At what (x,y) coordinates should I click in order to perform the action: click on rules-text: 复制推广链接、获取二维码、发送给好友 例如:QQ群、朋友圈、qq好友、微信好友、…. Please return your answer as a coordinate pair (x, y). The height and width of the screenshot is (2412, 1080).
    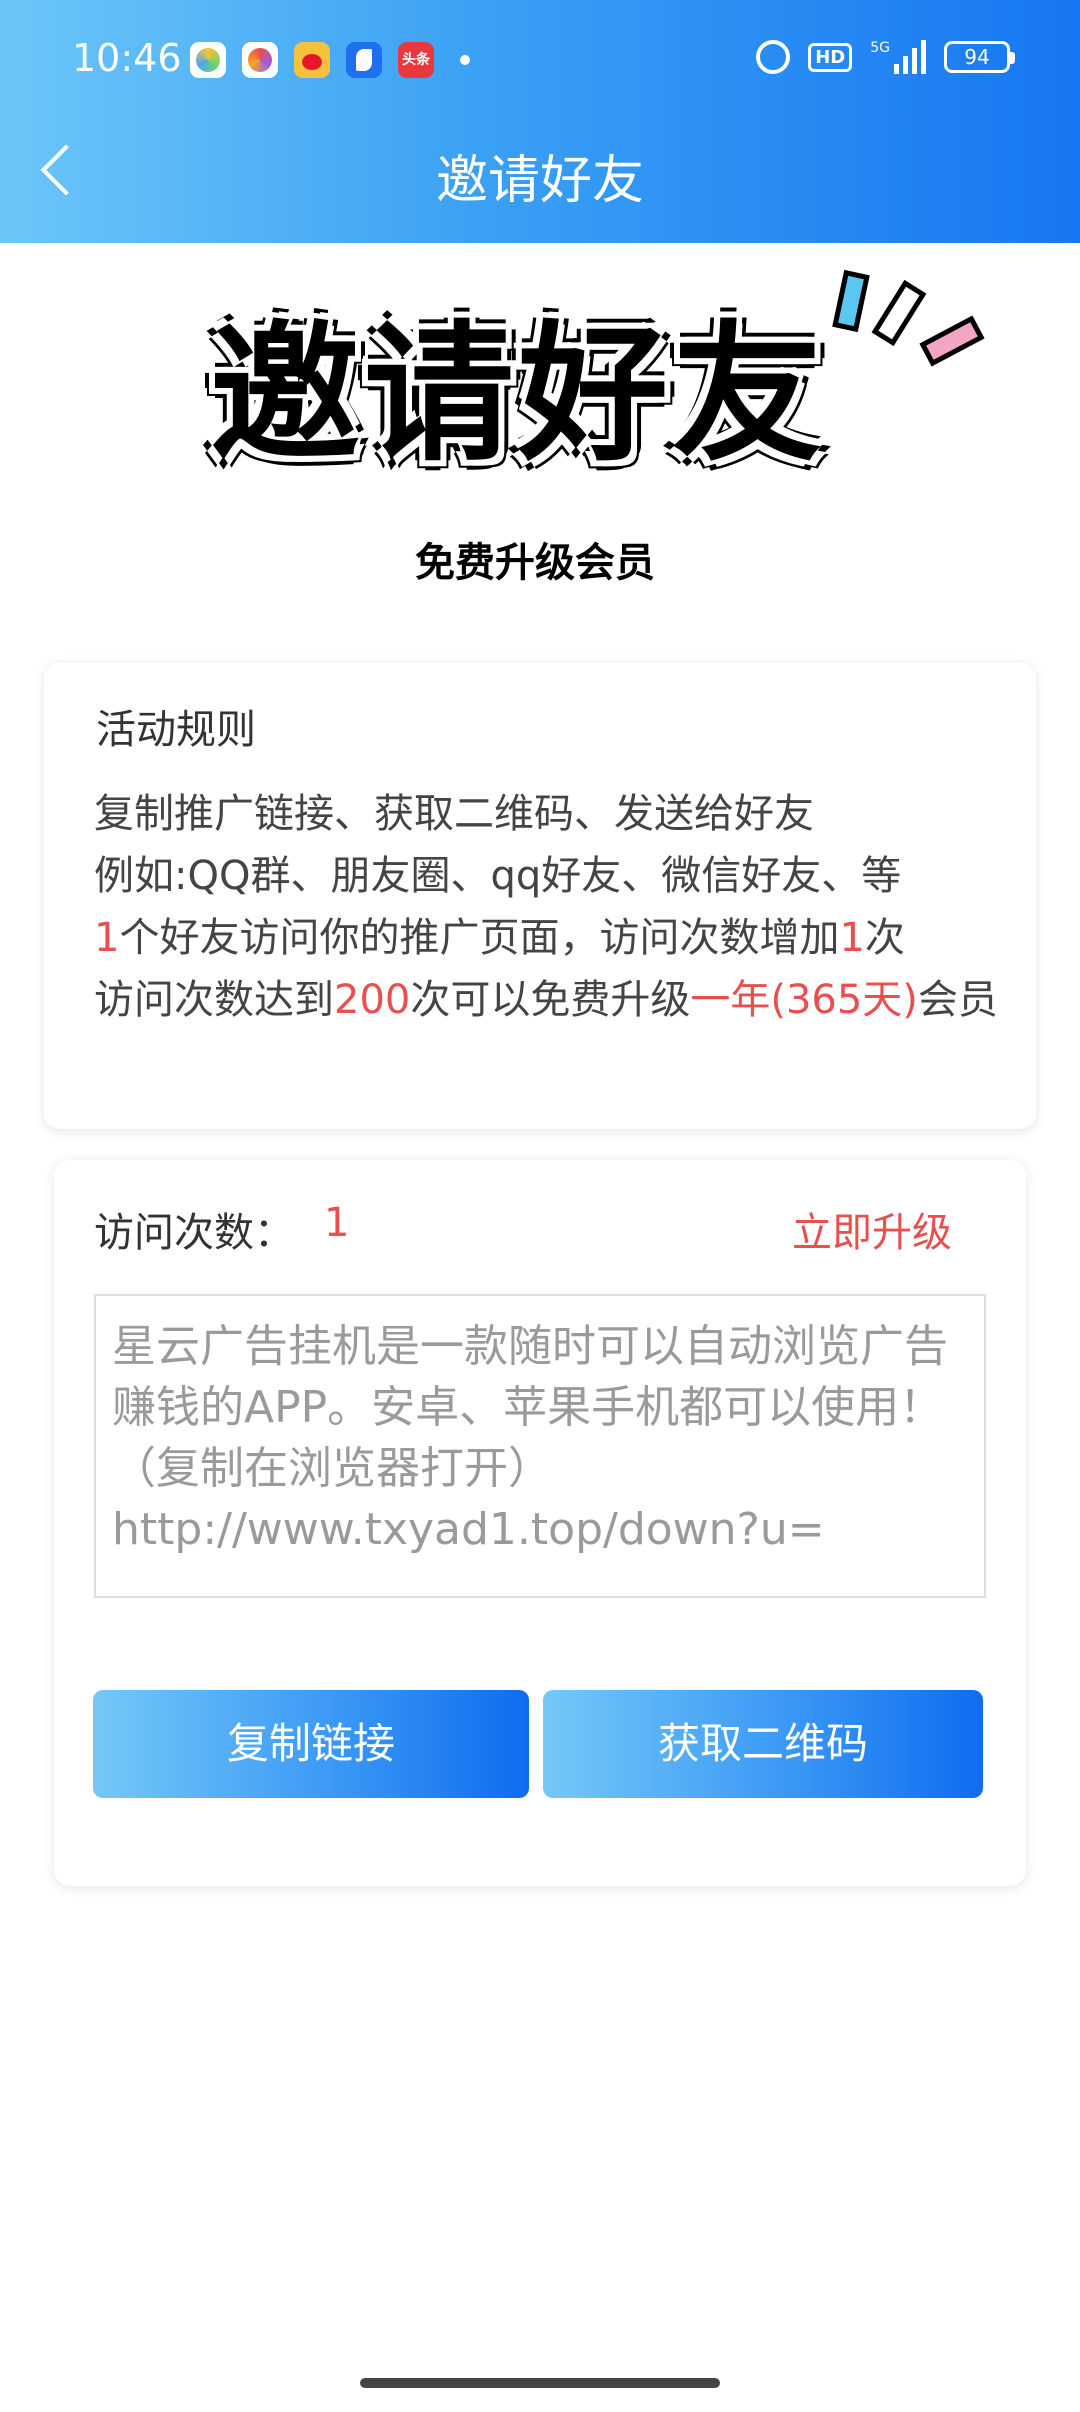
    Looking at the image, I should click on (564, 907).